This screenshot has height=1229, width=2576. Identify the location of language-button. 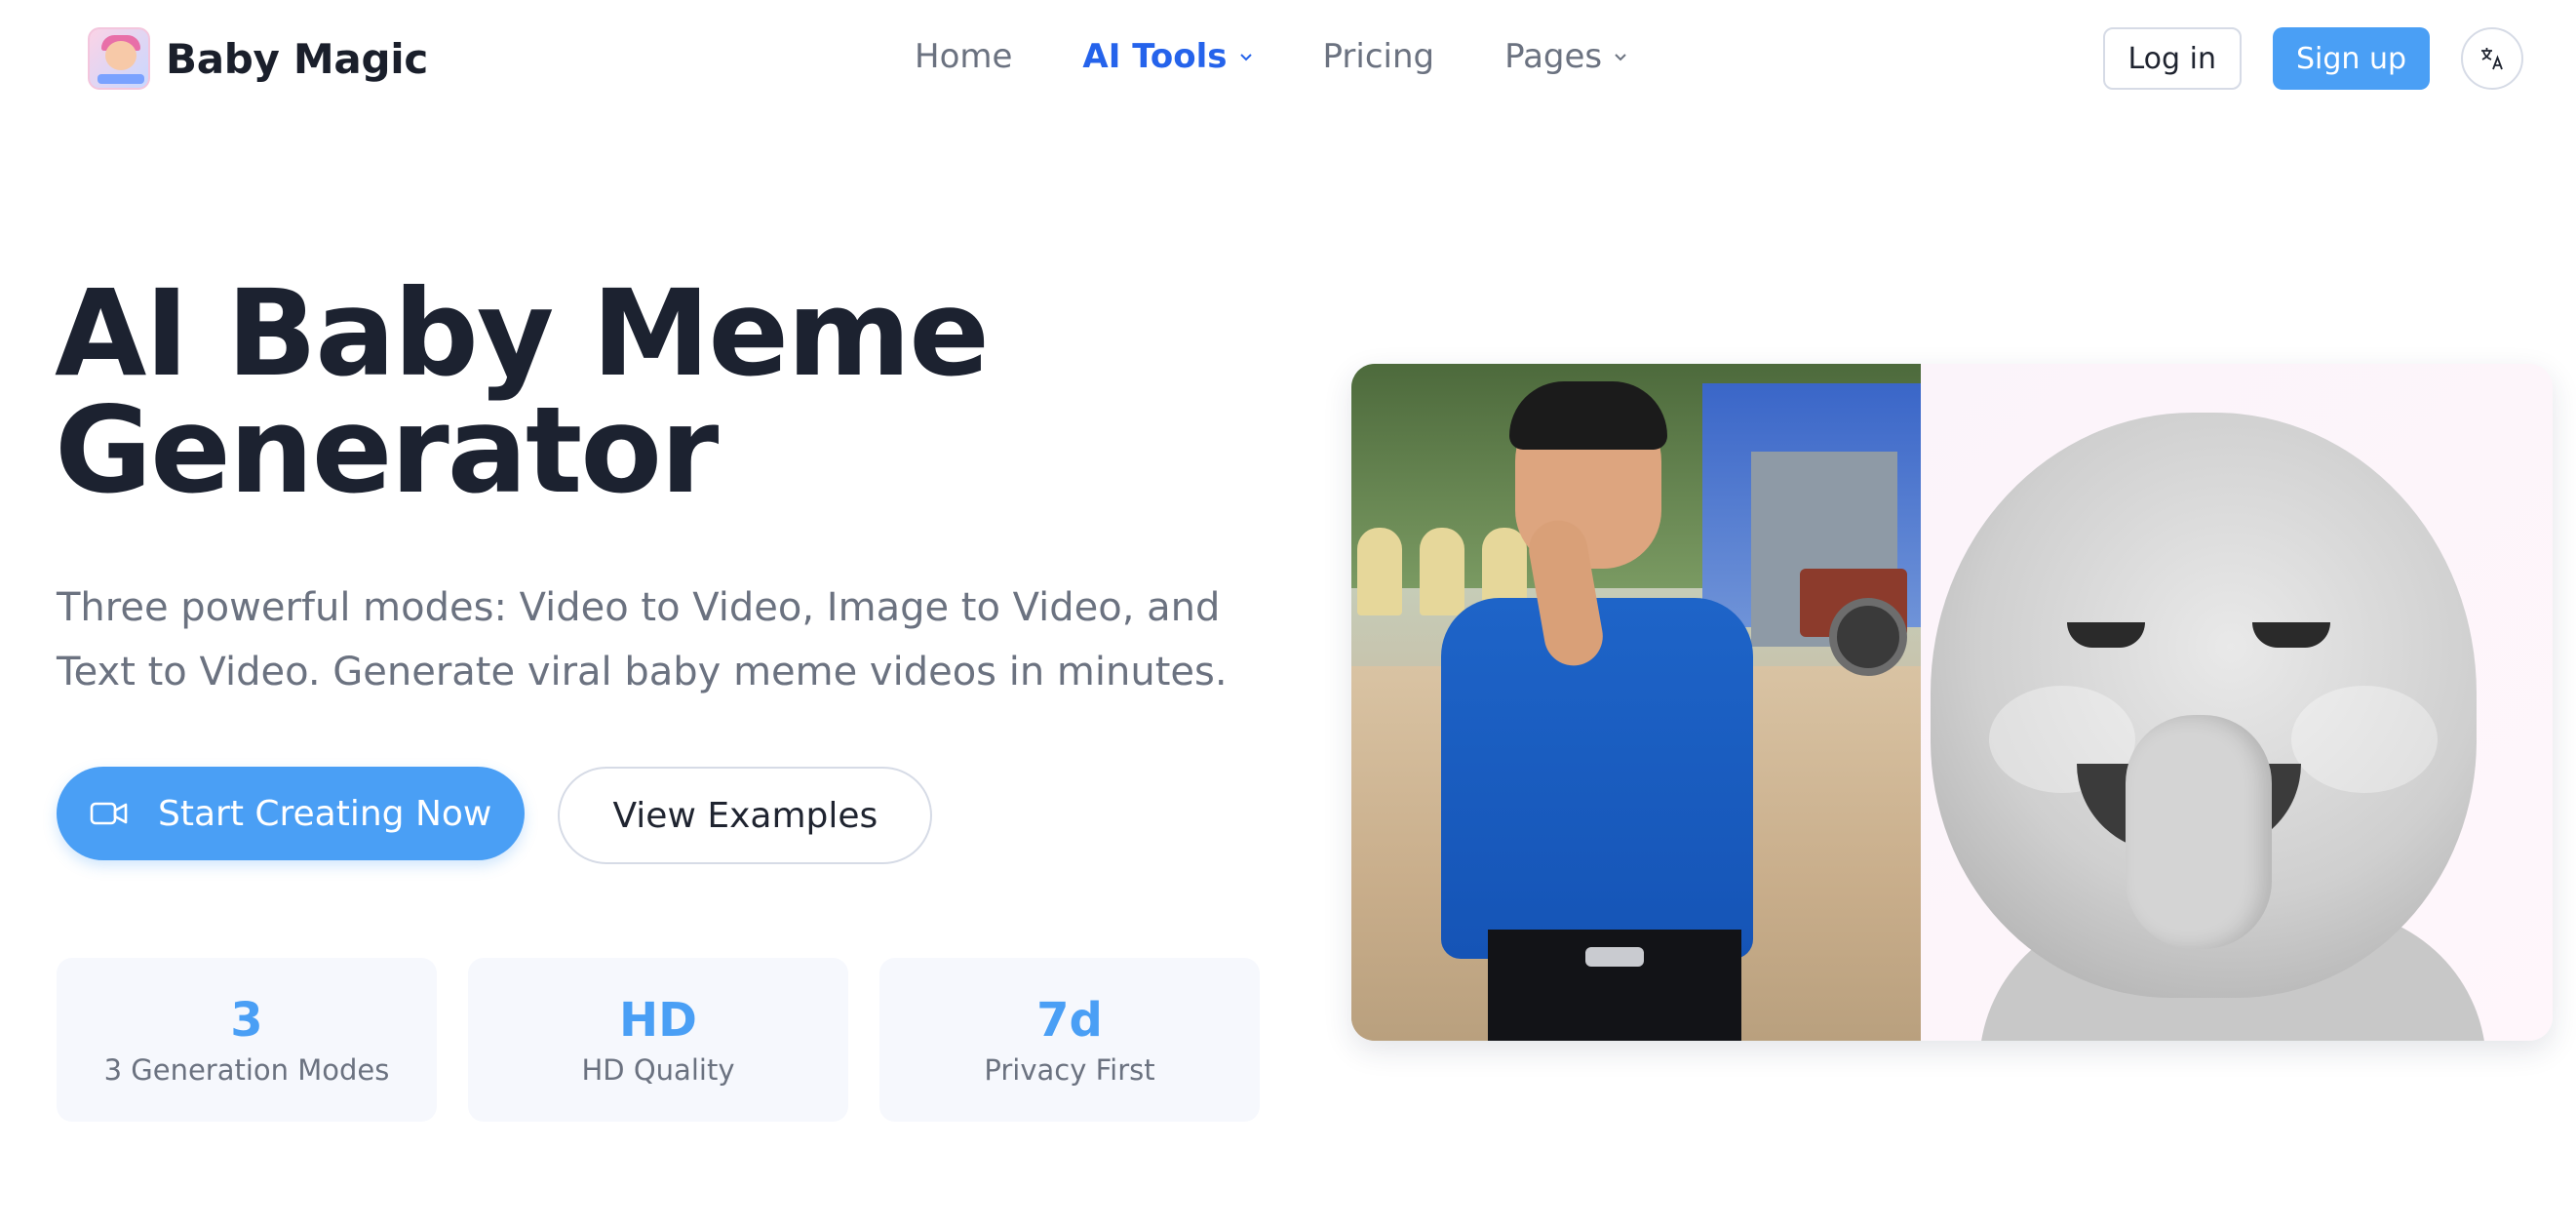
(2492, 58).